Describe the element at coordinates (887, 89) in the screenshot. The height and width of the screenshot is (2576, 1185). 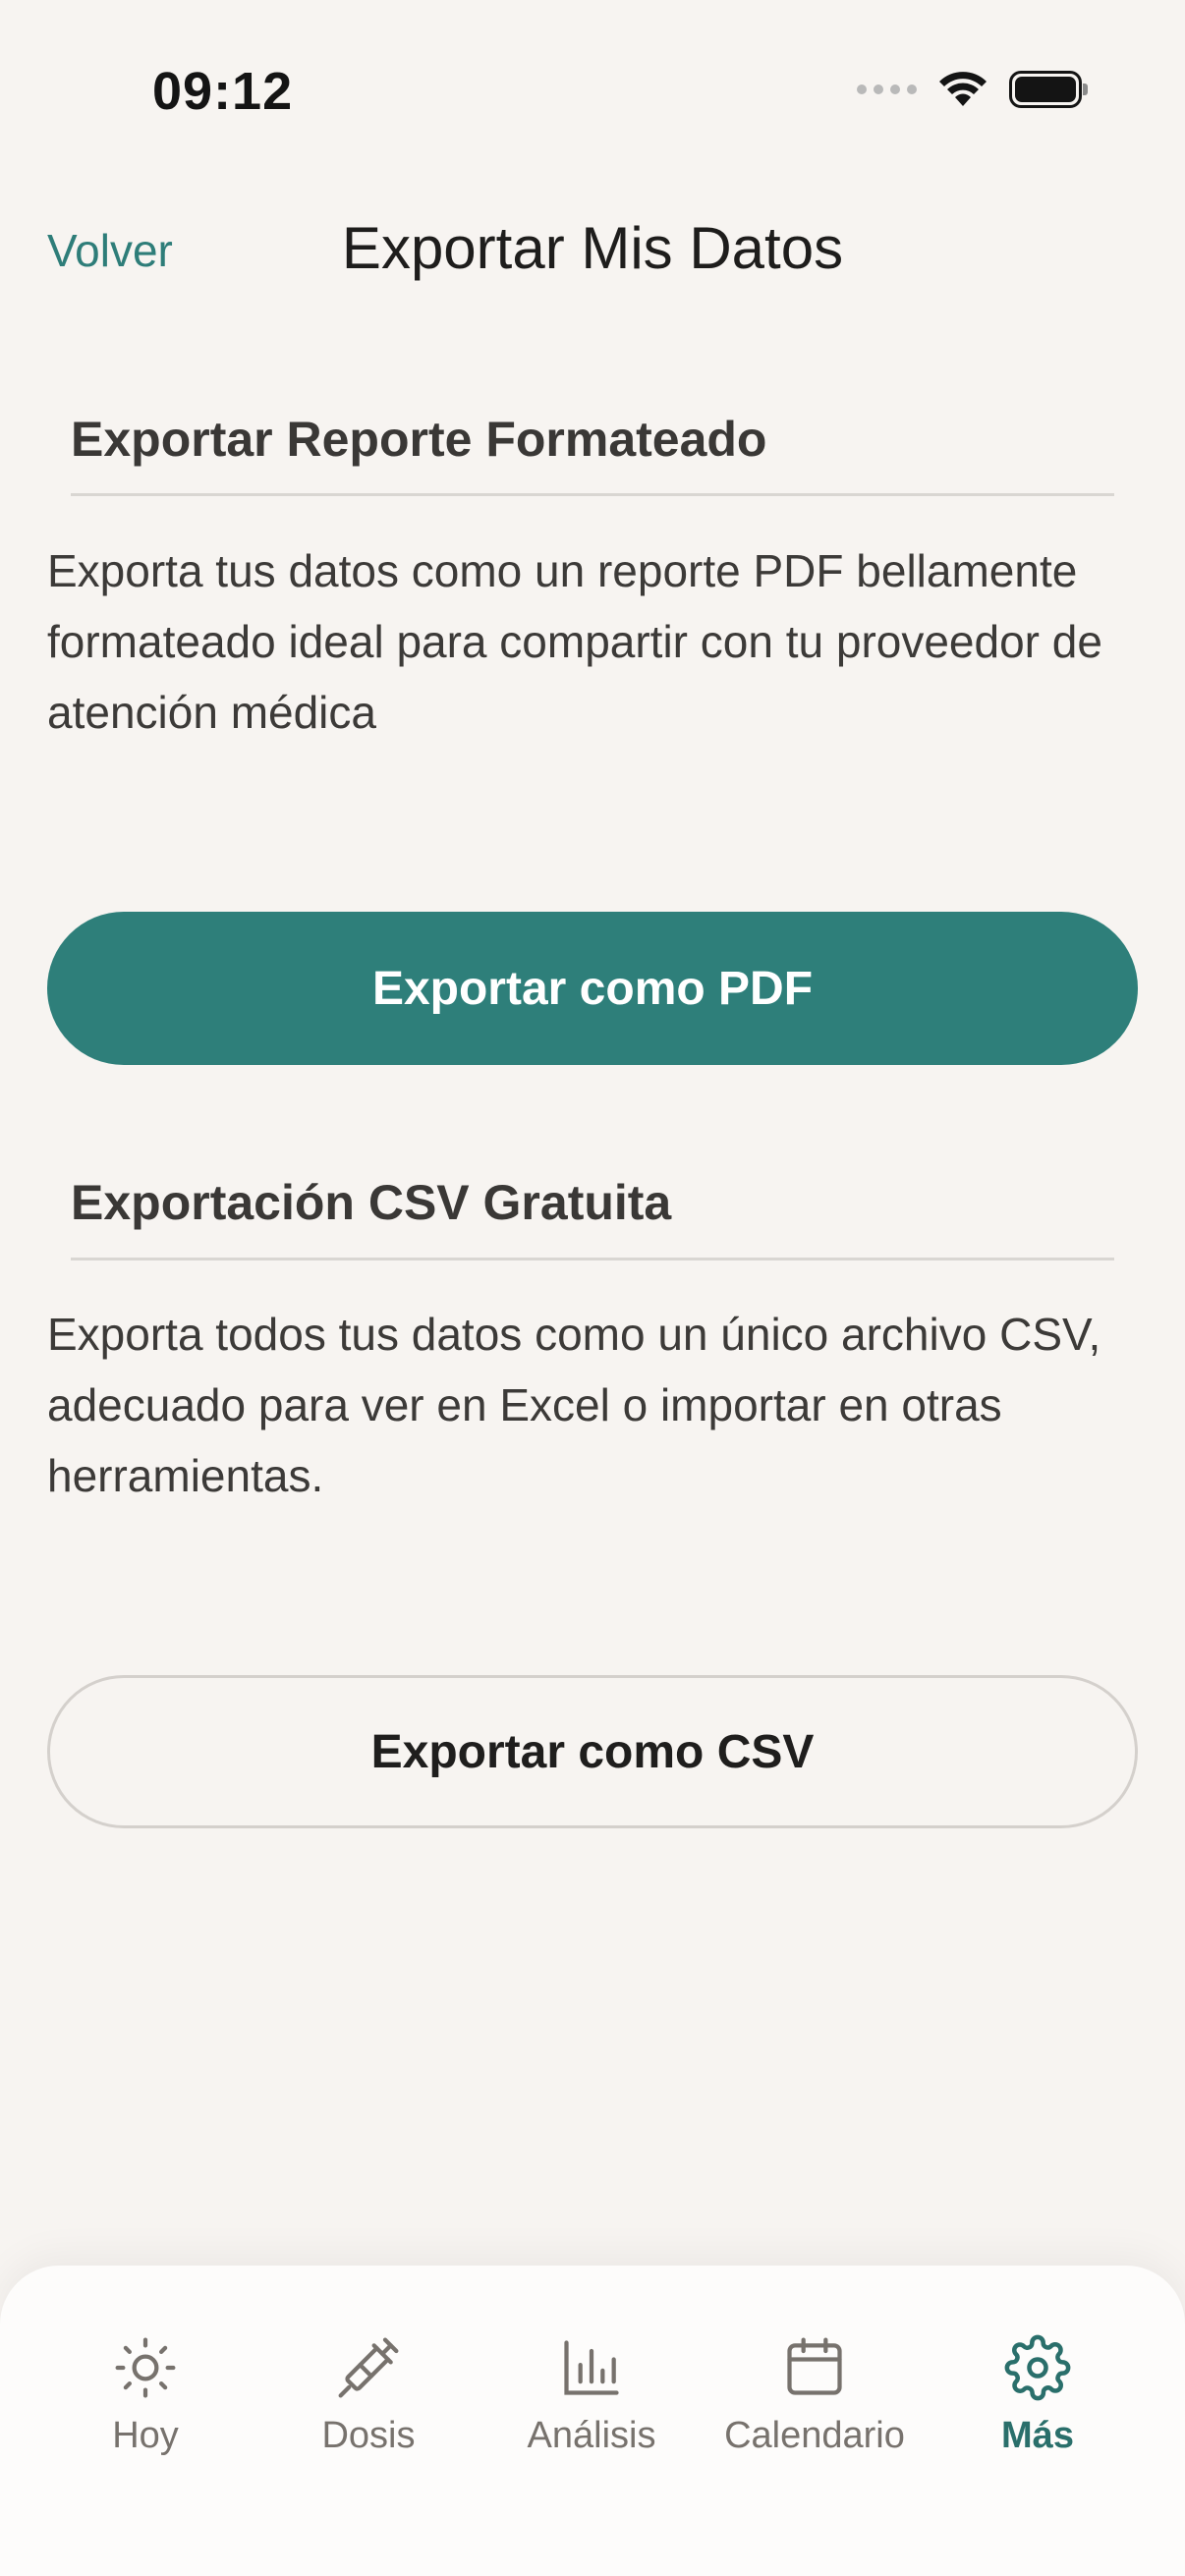
I see `cellular-signal-icon` at that location.